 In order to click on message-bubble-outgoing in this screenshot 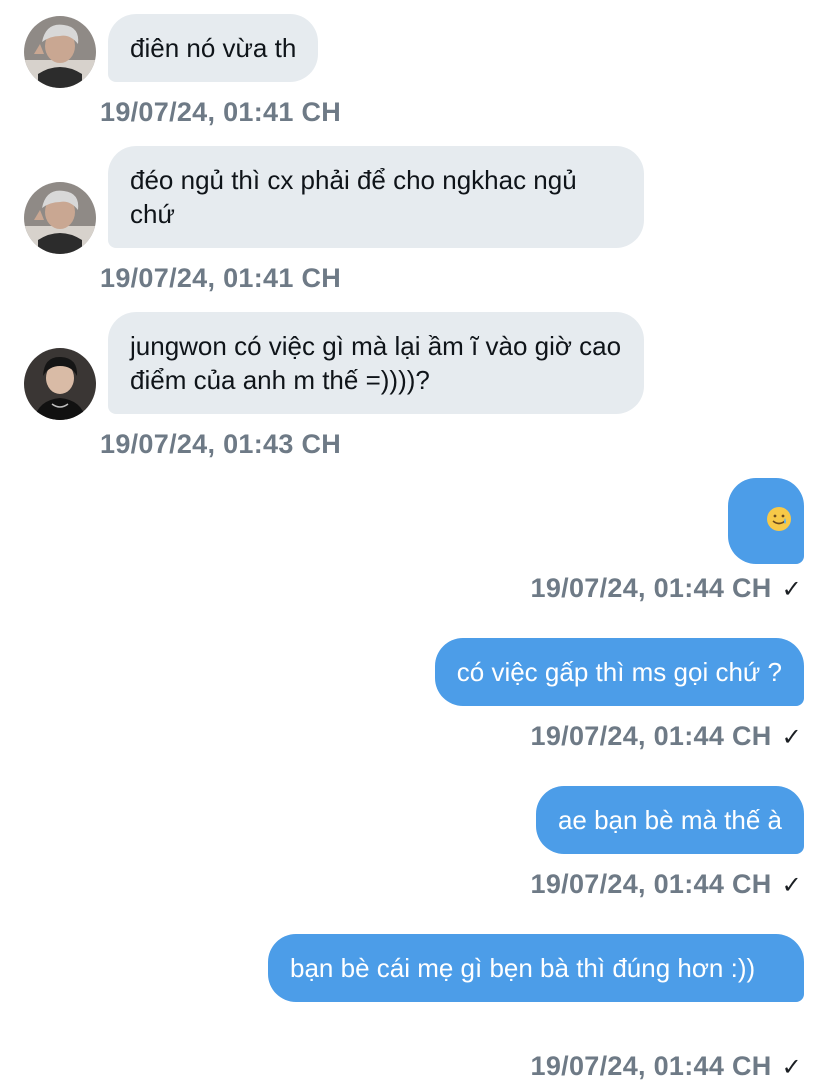, I will do `click(766, 521)`.